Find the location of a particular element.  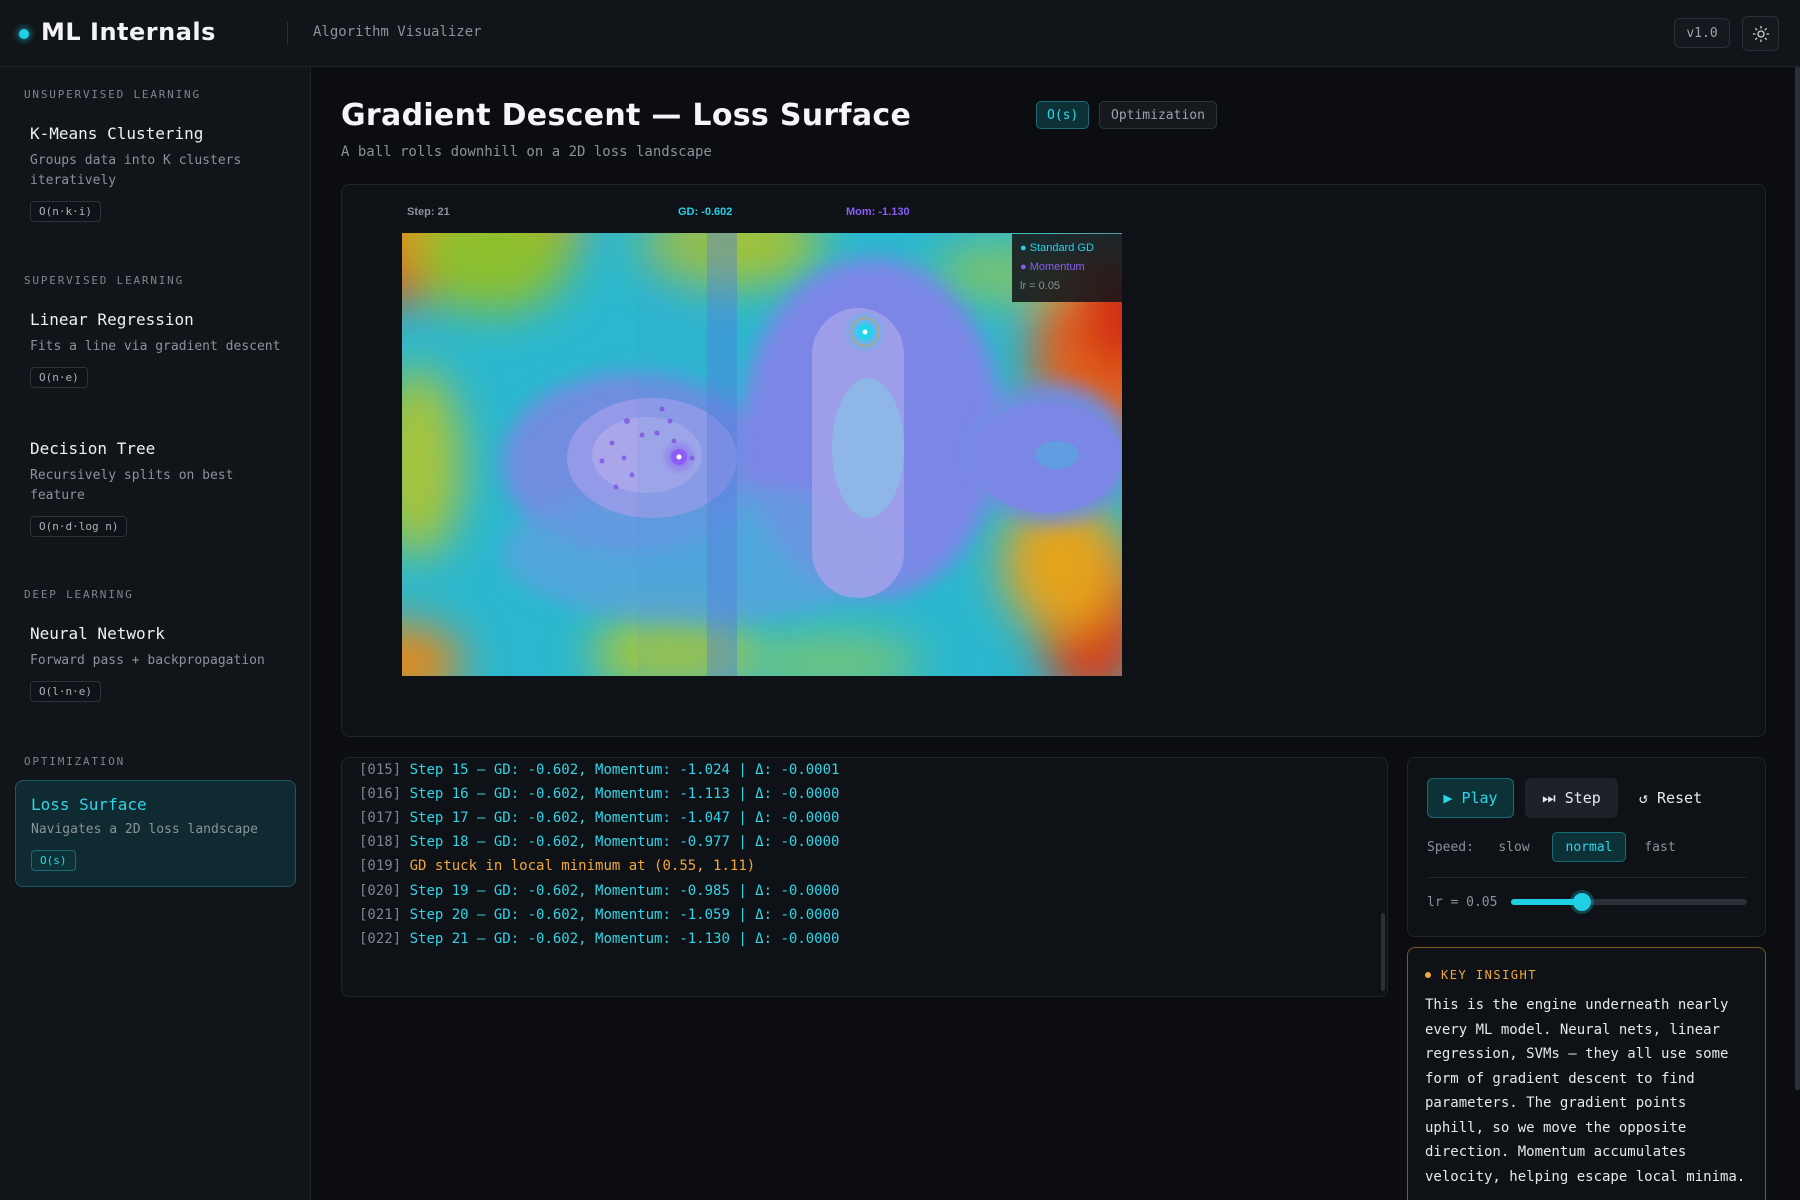

app-subtitle: Algorithm Visualizer is located at coordinates (397, 32).